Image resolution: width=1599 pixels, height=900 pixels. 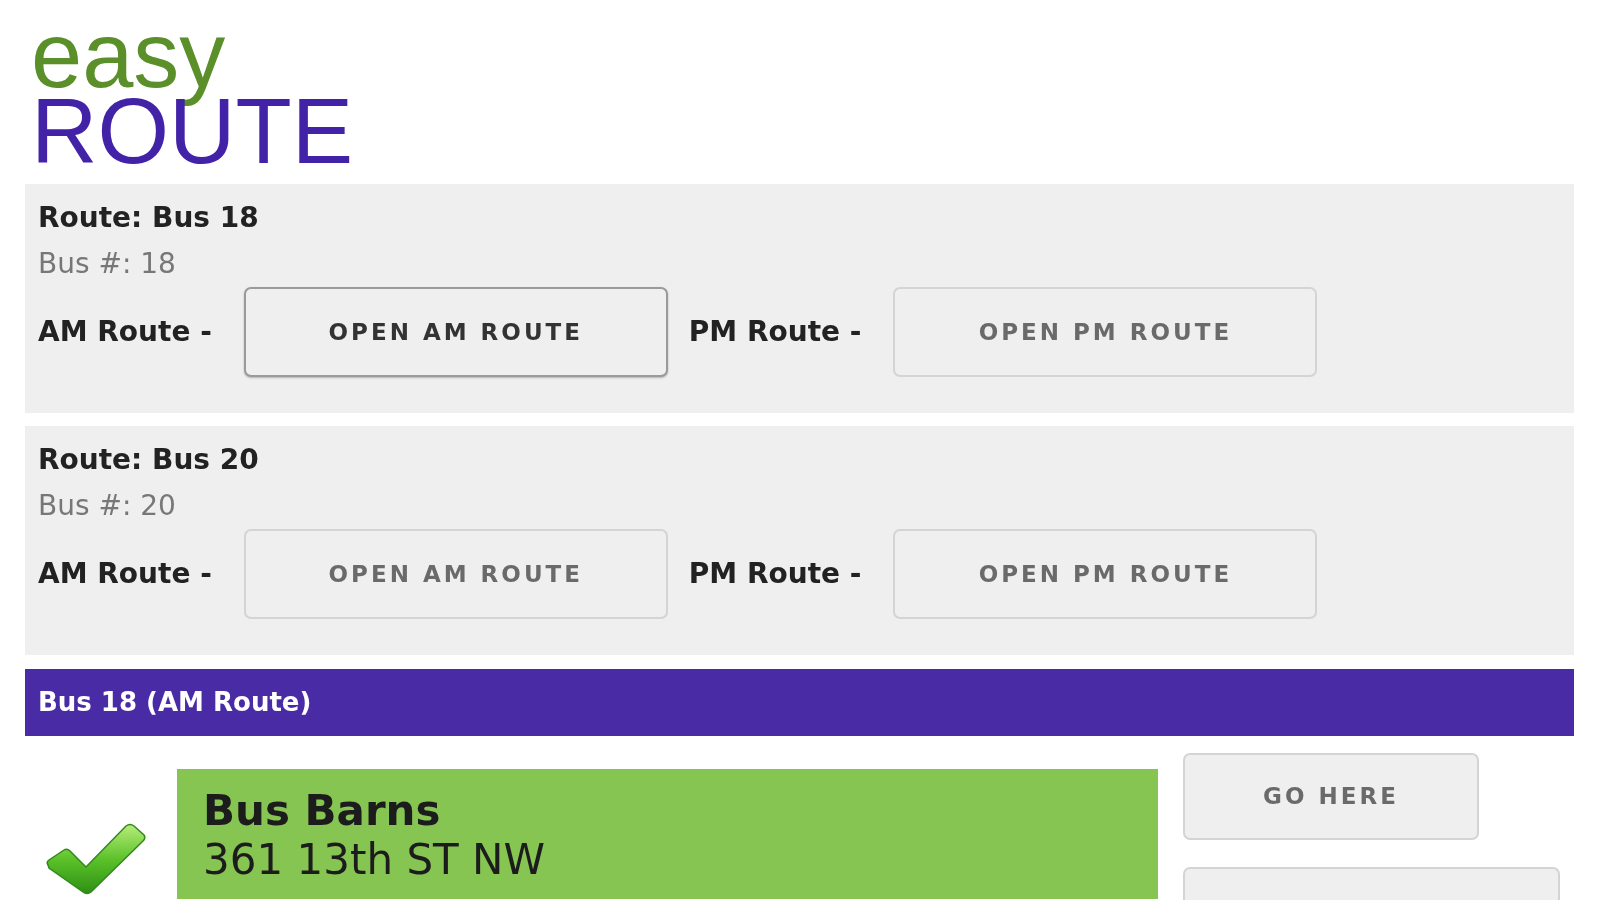 I want to click on stop-name: Bus Barns, so click(x=322, y=811).